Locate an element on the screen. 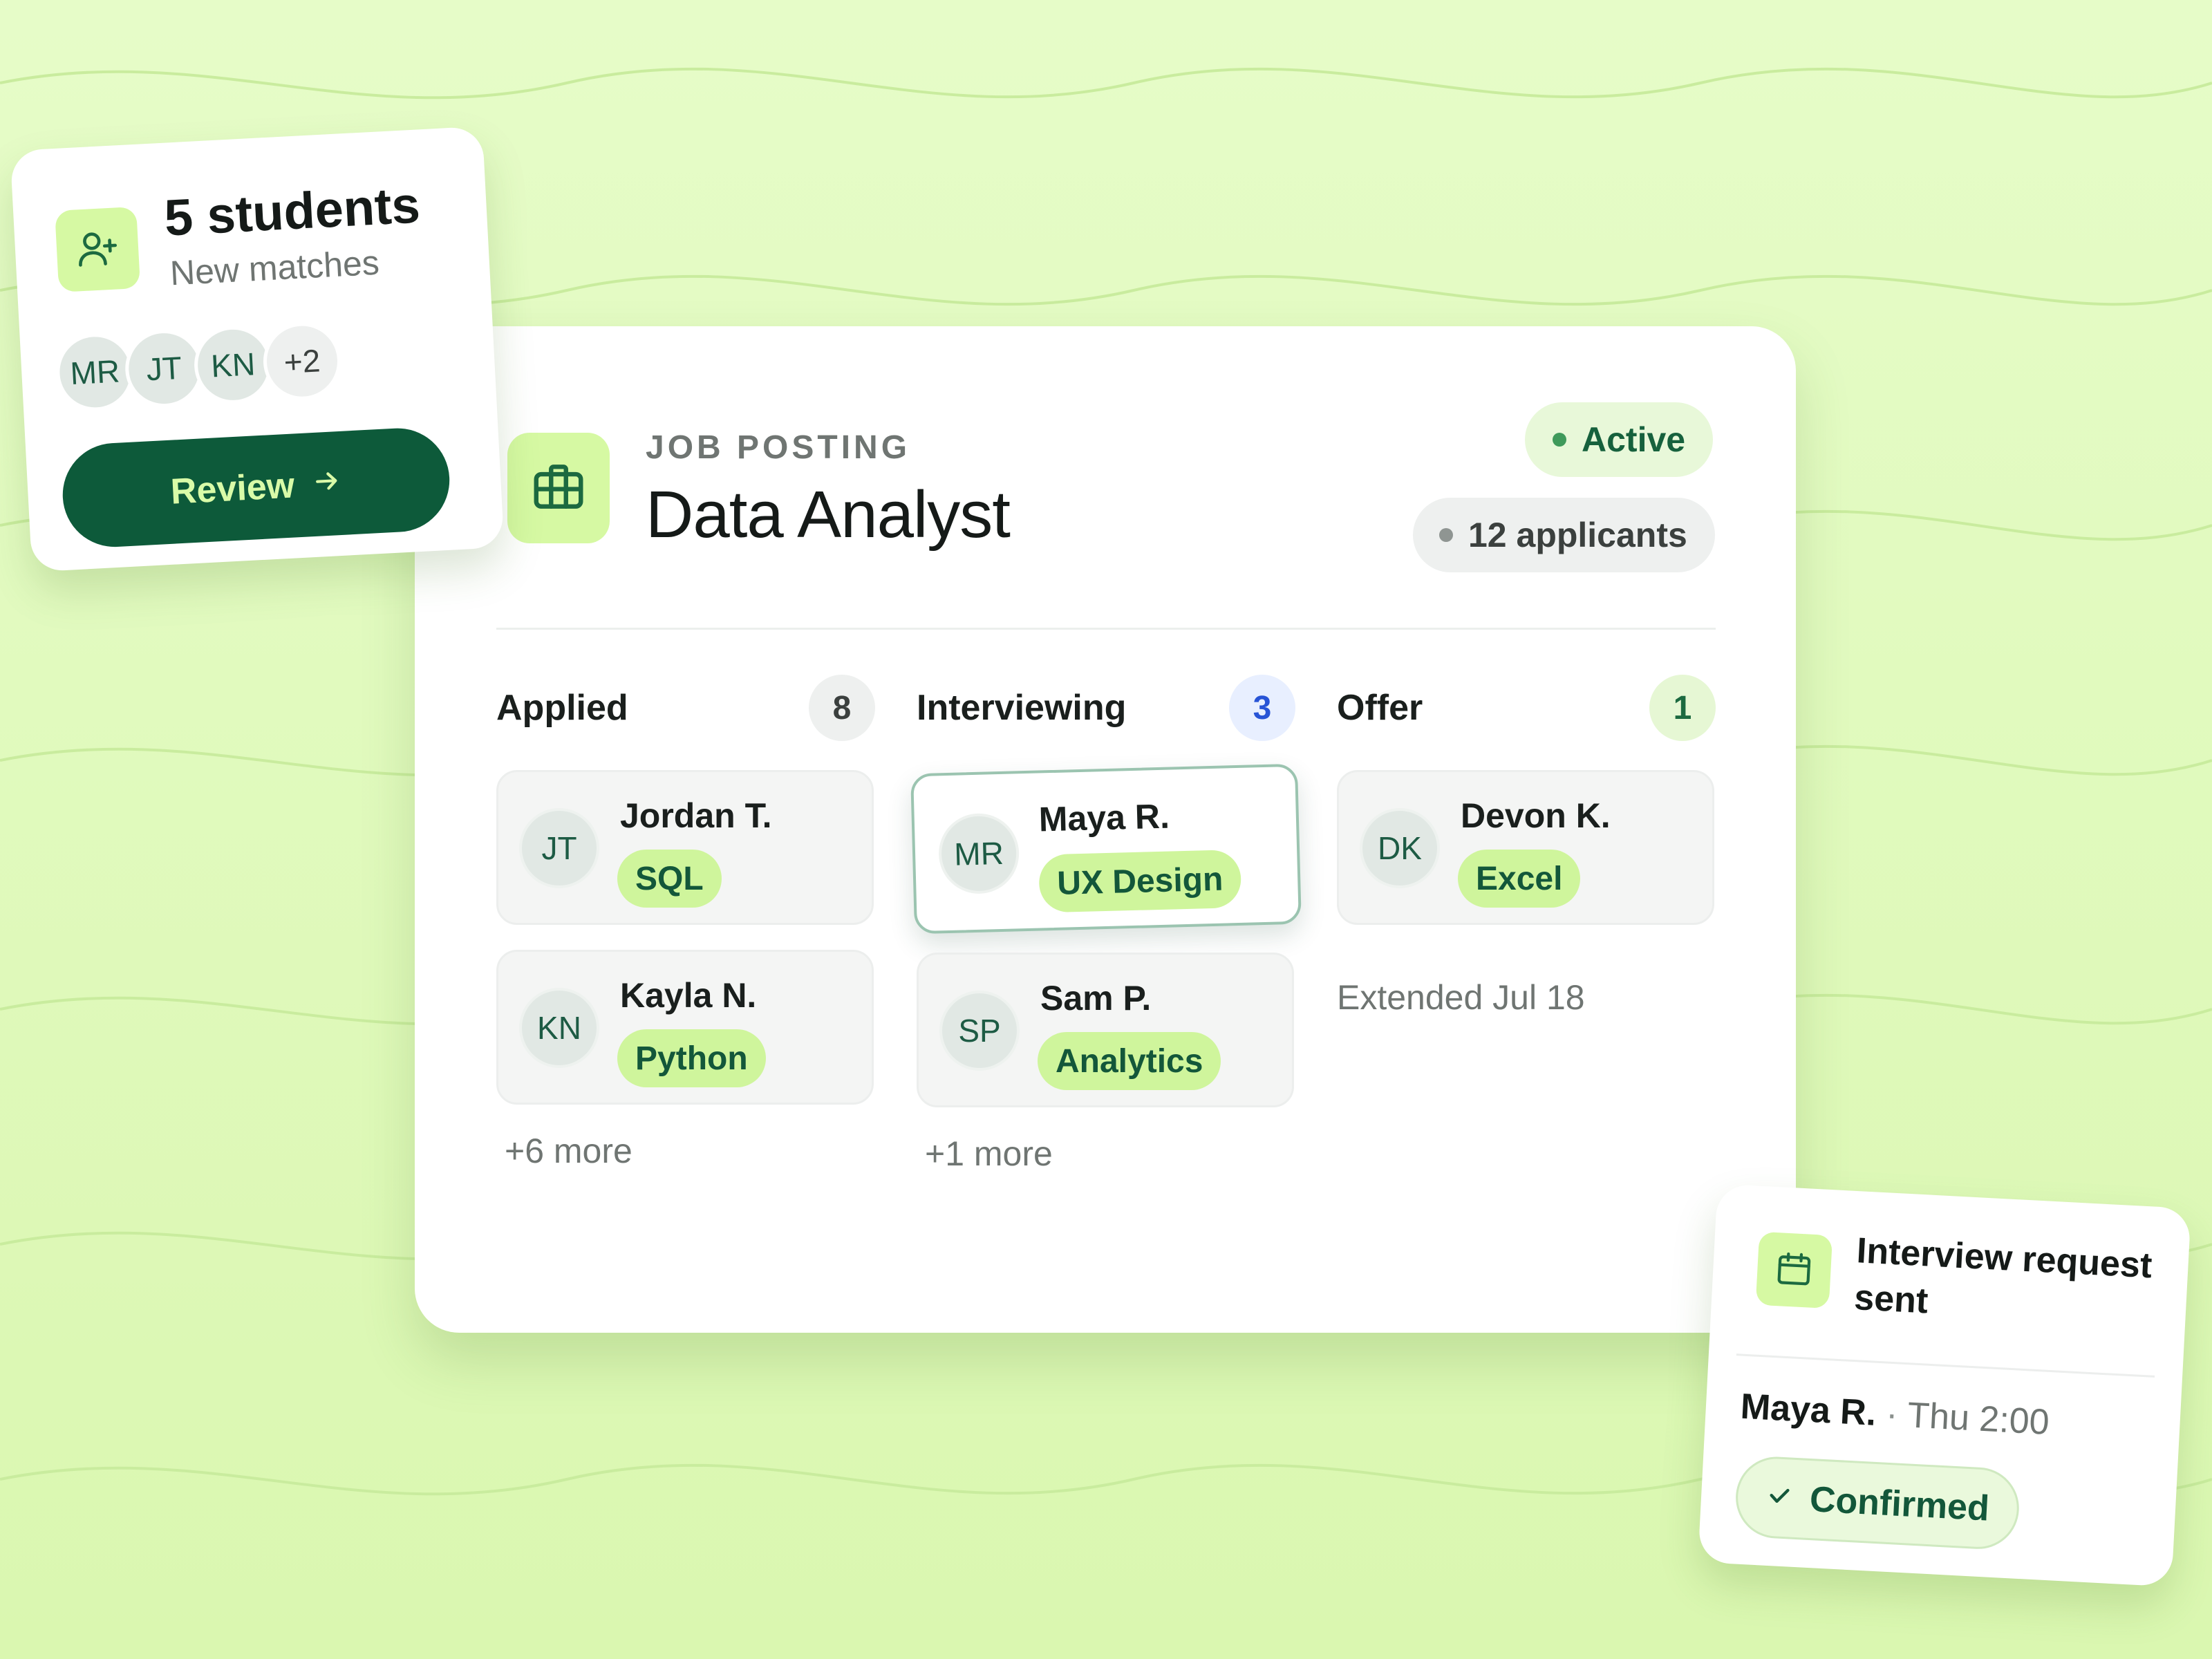 This screenshot has width=2212, height=1659. calendar-icon-tile is located at coordinates (1794, 1270).